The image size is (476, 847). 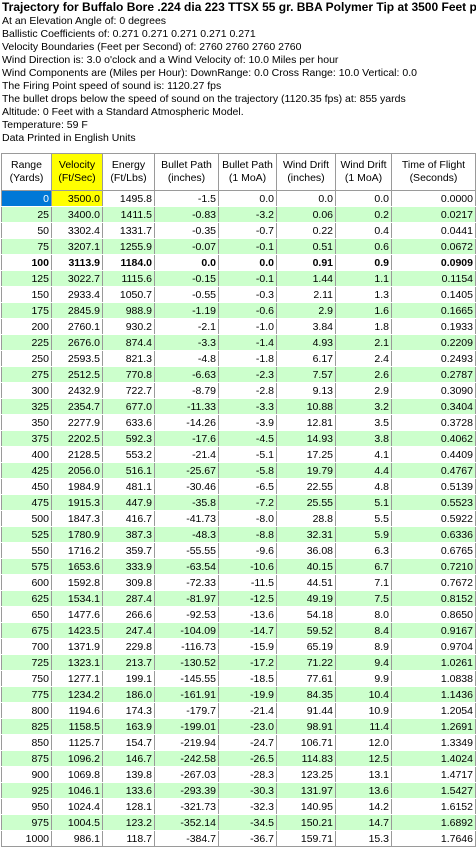 I want to click on cell-wind-drift-moa: 5.1, so click(x=363, y=502).